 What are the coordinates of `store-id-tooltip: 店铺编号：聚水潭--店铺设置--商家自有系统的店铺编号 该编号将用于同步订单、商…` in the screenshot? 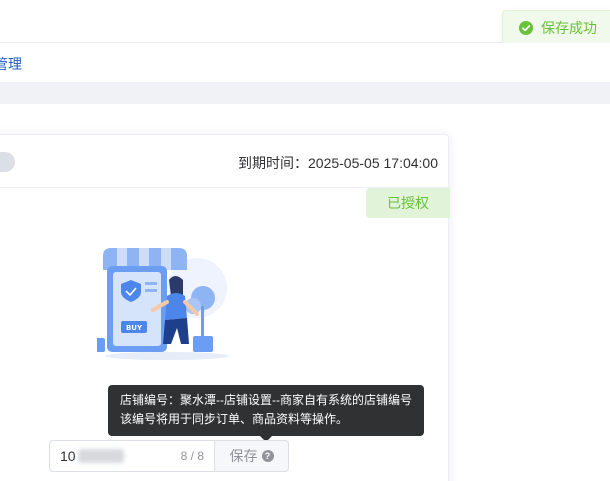 It's located at (266, 410).